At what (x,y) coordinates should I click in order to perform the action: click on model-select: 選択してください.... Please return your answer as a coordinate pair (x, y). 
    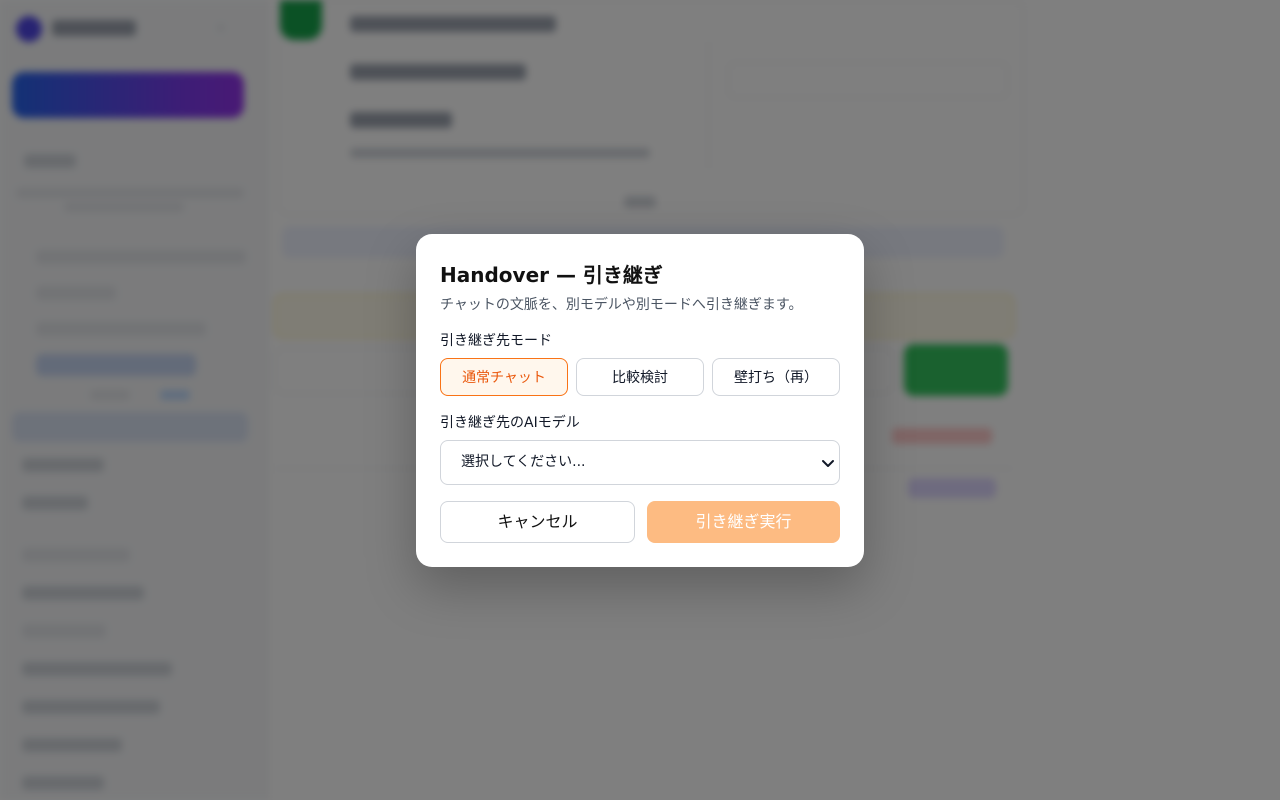
    Looking at the image, I should click on (640, 462).